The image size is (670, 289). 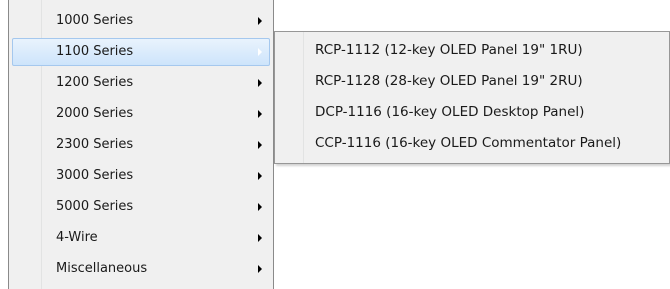 What do you see at coordinates (95, 51) in the screenshot?
I see `menu-item-label: 1100 Series` at bounding box center [95, 51].